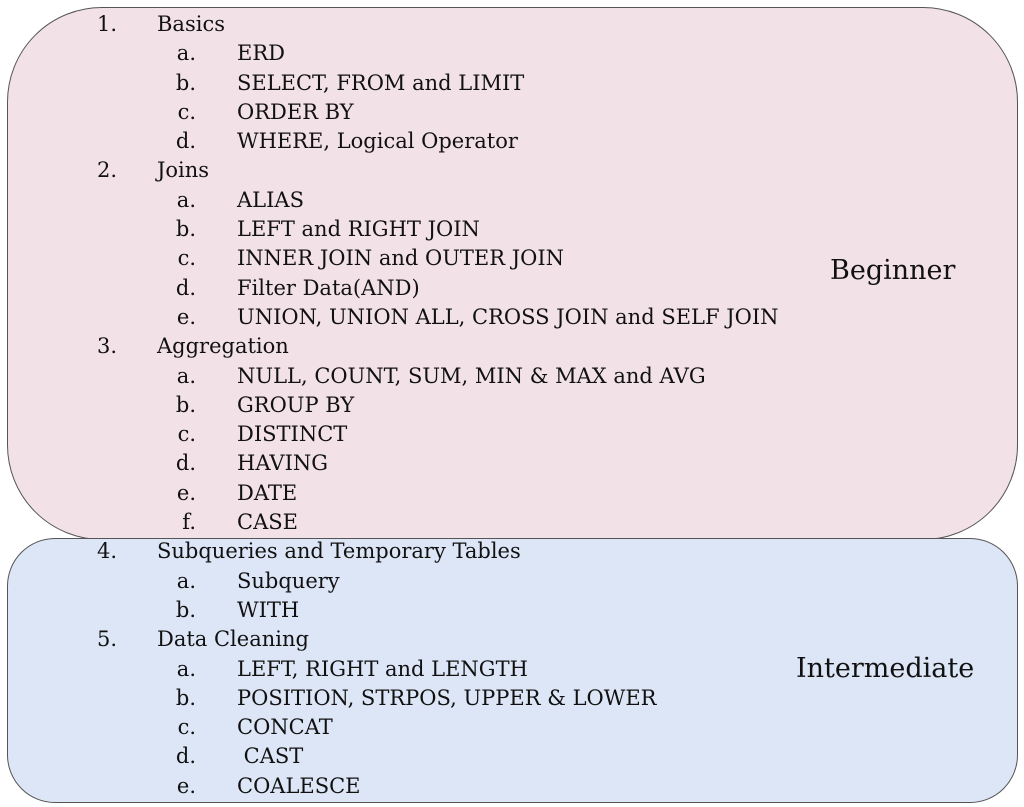  I want to click on list-text: GROUP BY, so click(296, 404).